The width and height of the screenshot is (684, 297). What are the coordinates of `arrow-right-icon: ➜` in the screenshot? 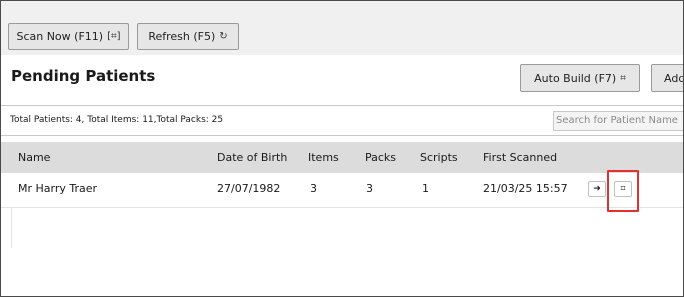 It's located at (597, 189).